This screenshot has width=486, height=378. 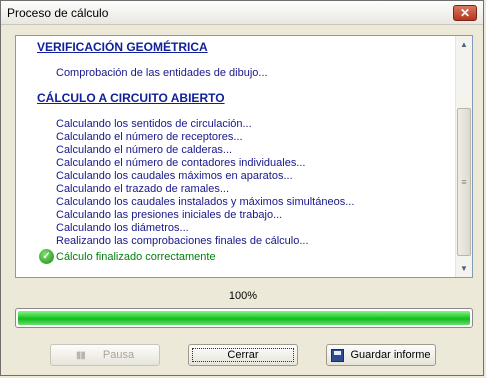 What do you see at coordinates (243, 296) in the screenshot?
I see `progress-percent: 100%` at bounding box center [243, 296].